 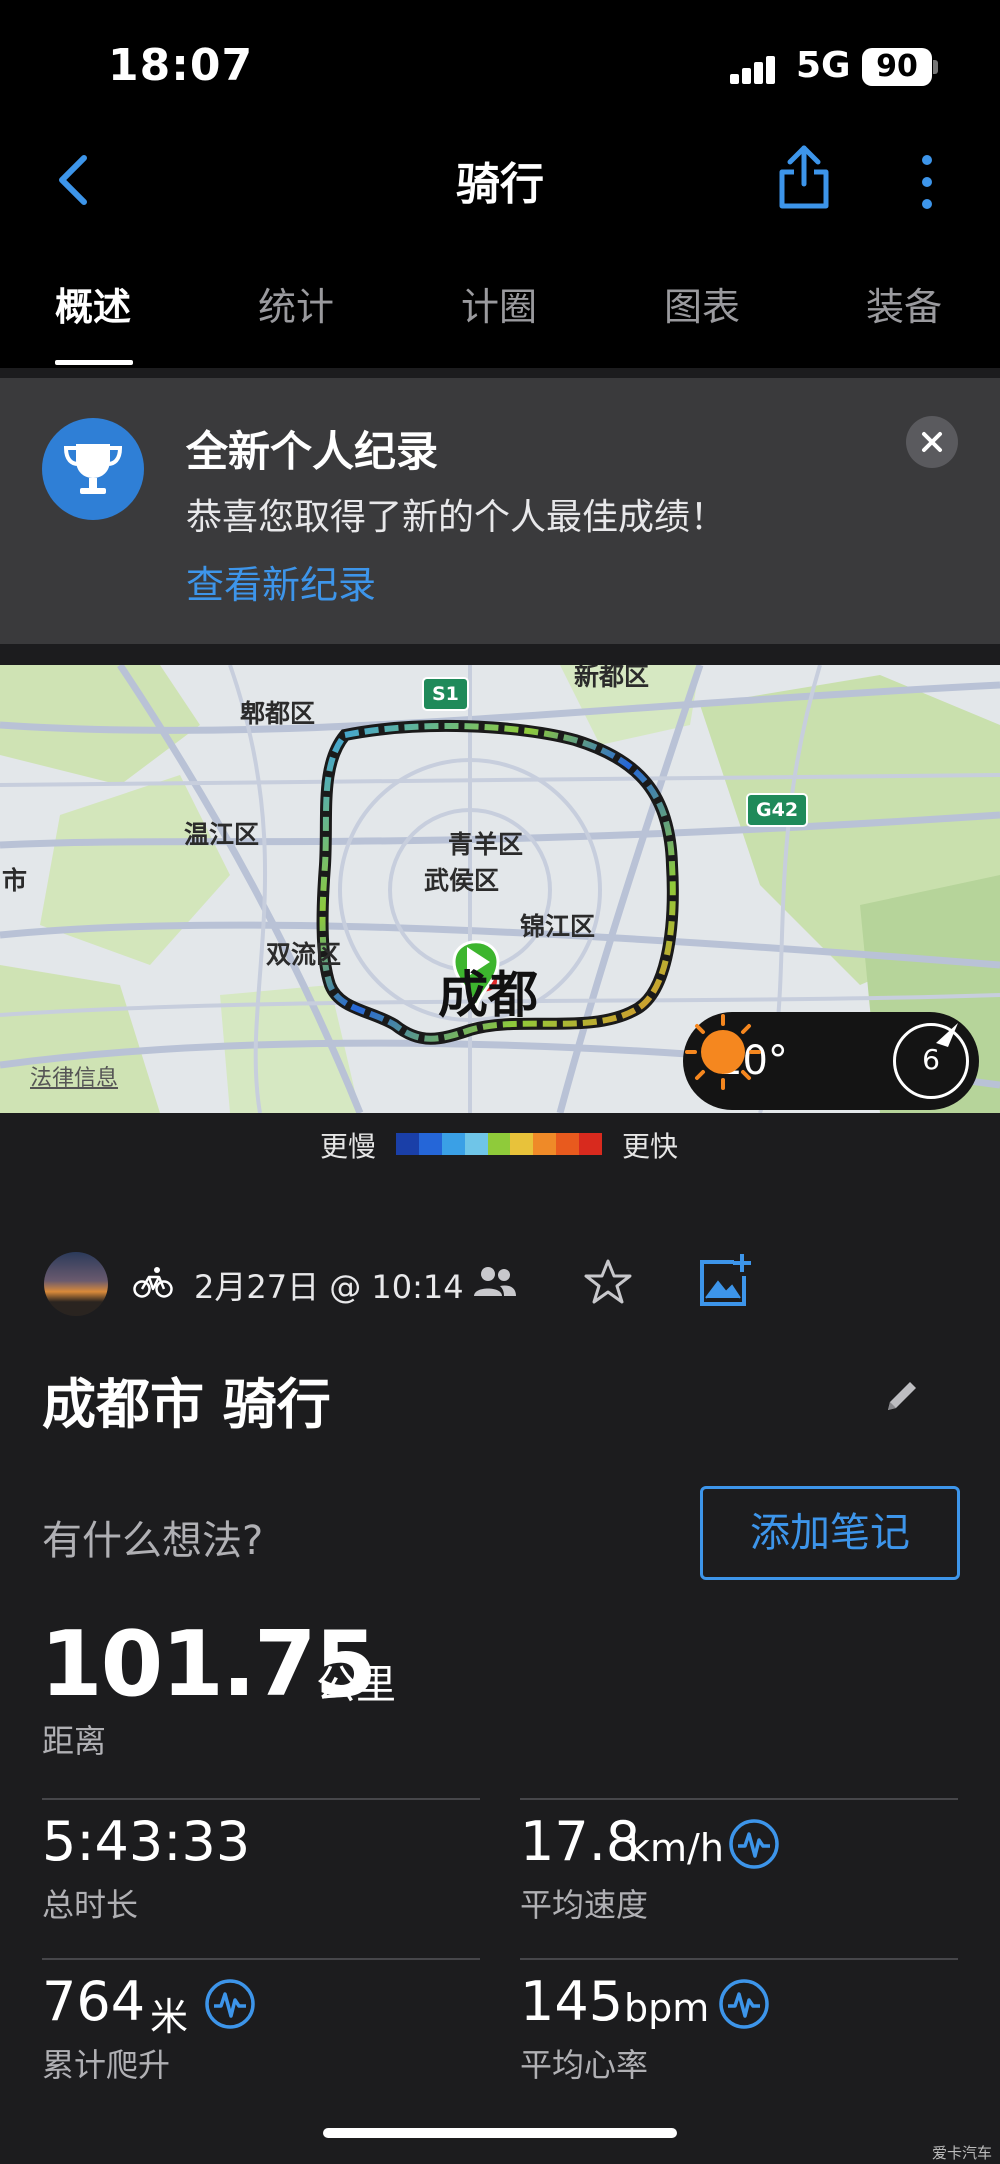 I want to click on wind-speed: 6, so click(x=931, y=1059).